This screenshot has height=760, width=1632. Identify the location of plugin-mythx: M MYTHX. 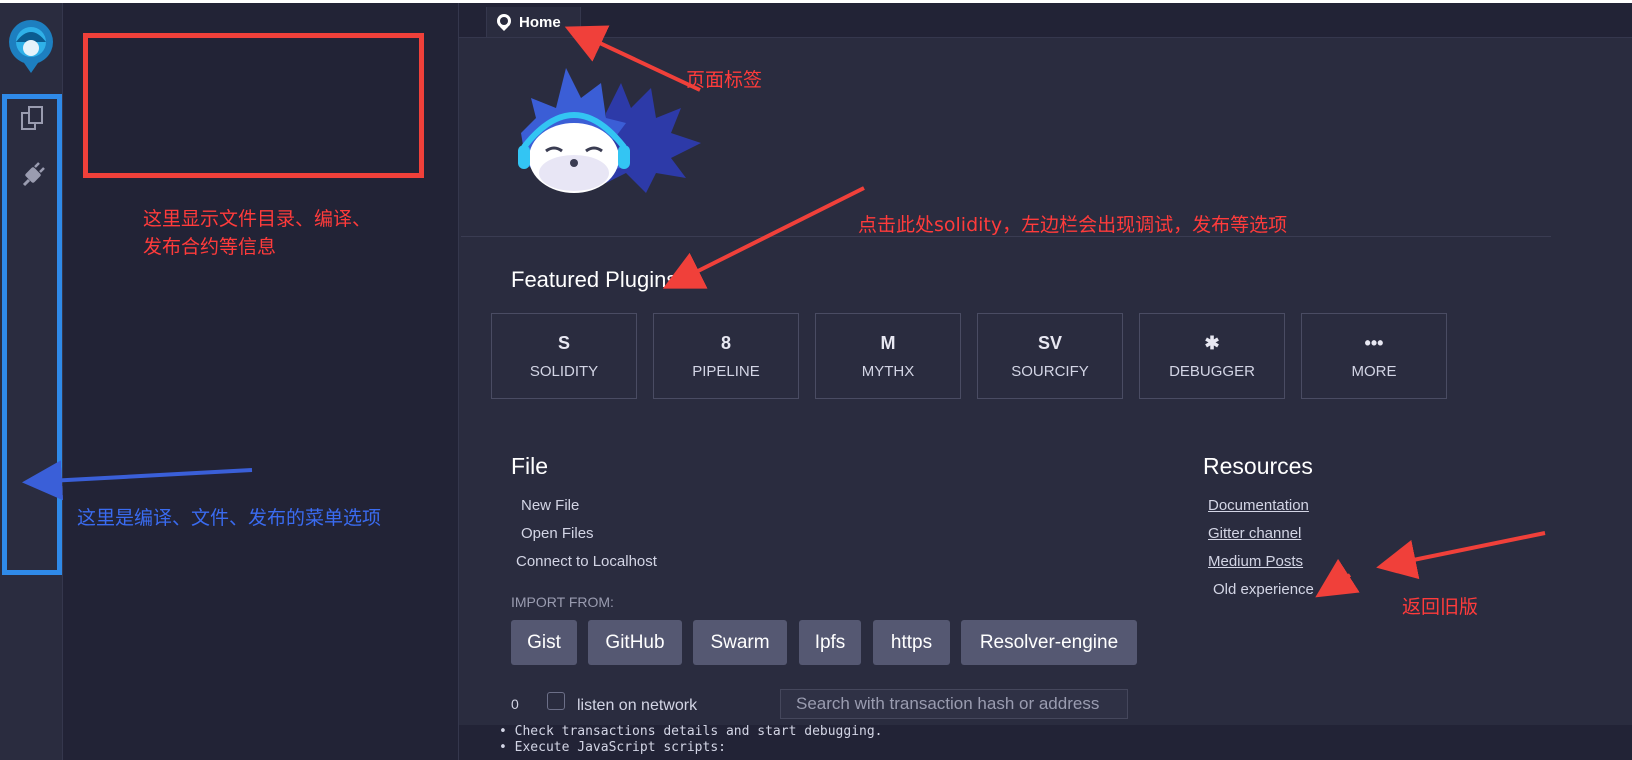
(888, 356).